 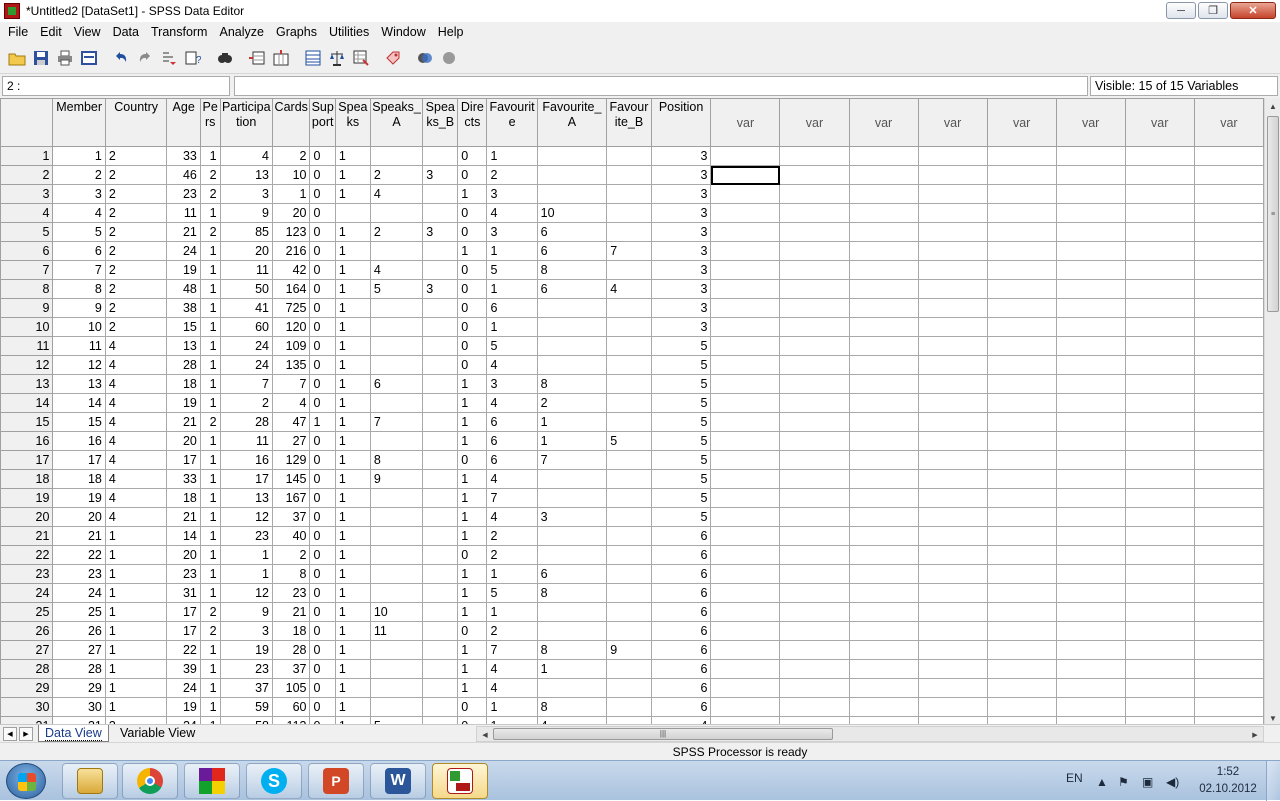 What do you see at coordinates (281, 58) in the screenshot?
I see `insert-variable-icon` at bounding box center [281, 58].